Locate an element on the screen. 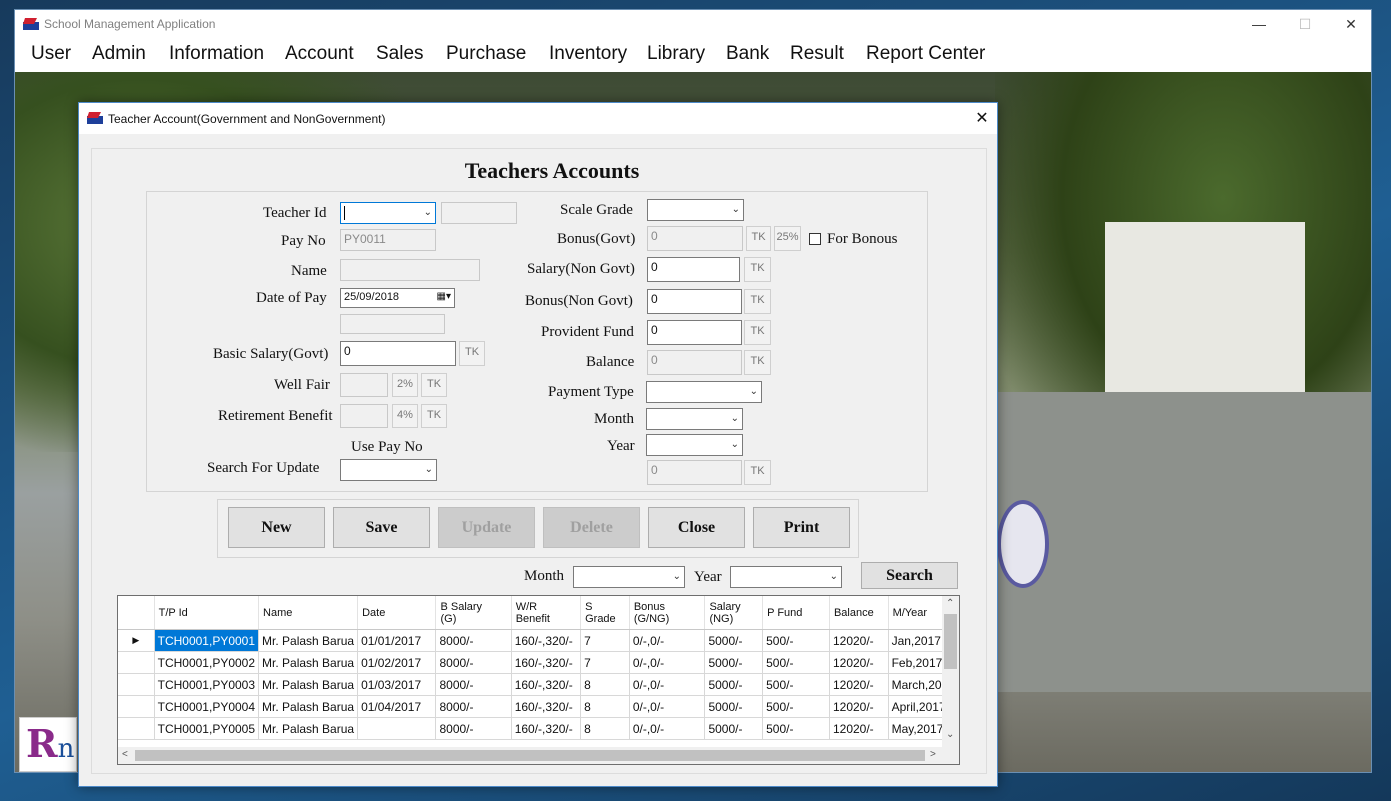 The height and width of the screenshot is (801, 1391). provident-fund-input: 0 is located at coordinates (694, 332).